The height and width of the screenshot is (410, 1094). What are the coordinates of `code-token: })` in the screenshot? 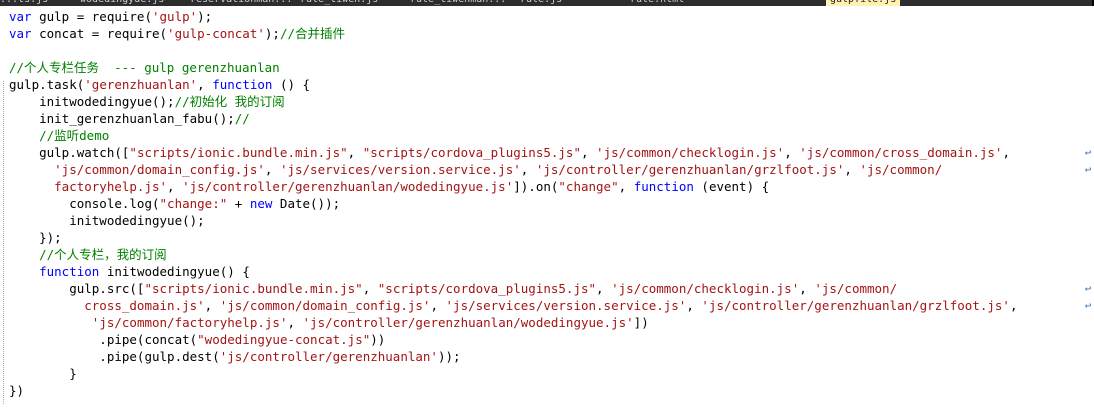 It's located at (17, 390).